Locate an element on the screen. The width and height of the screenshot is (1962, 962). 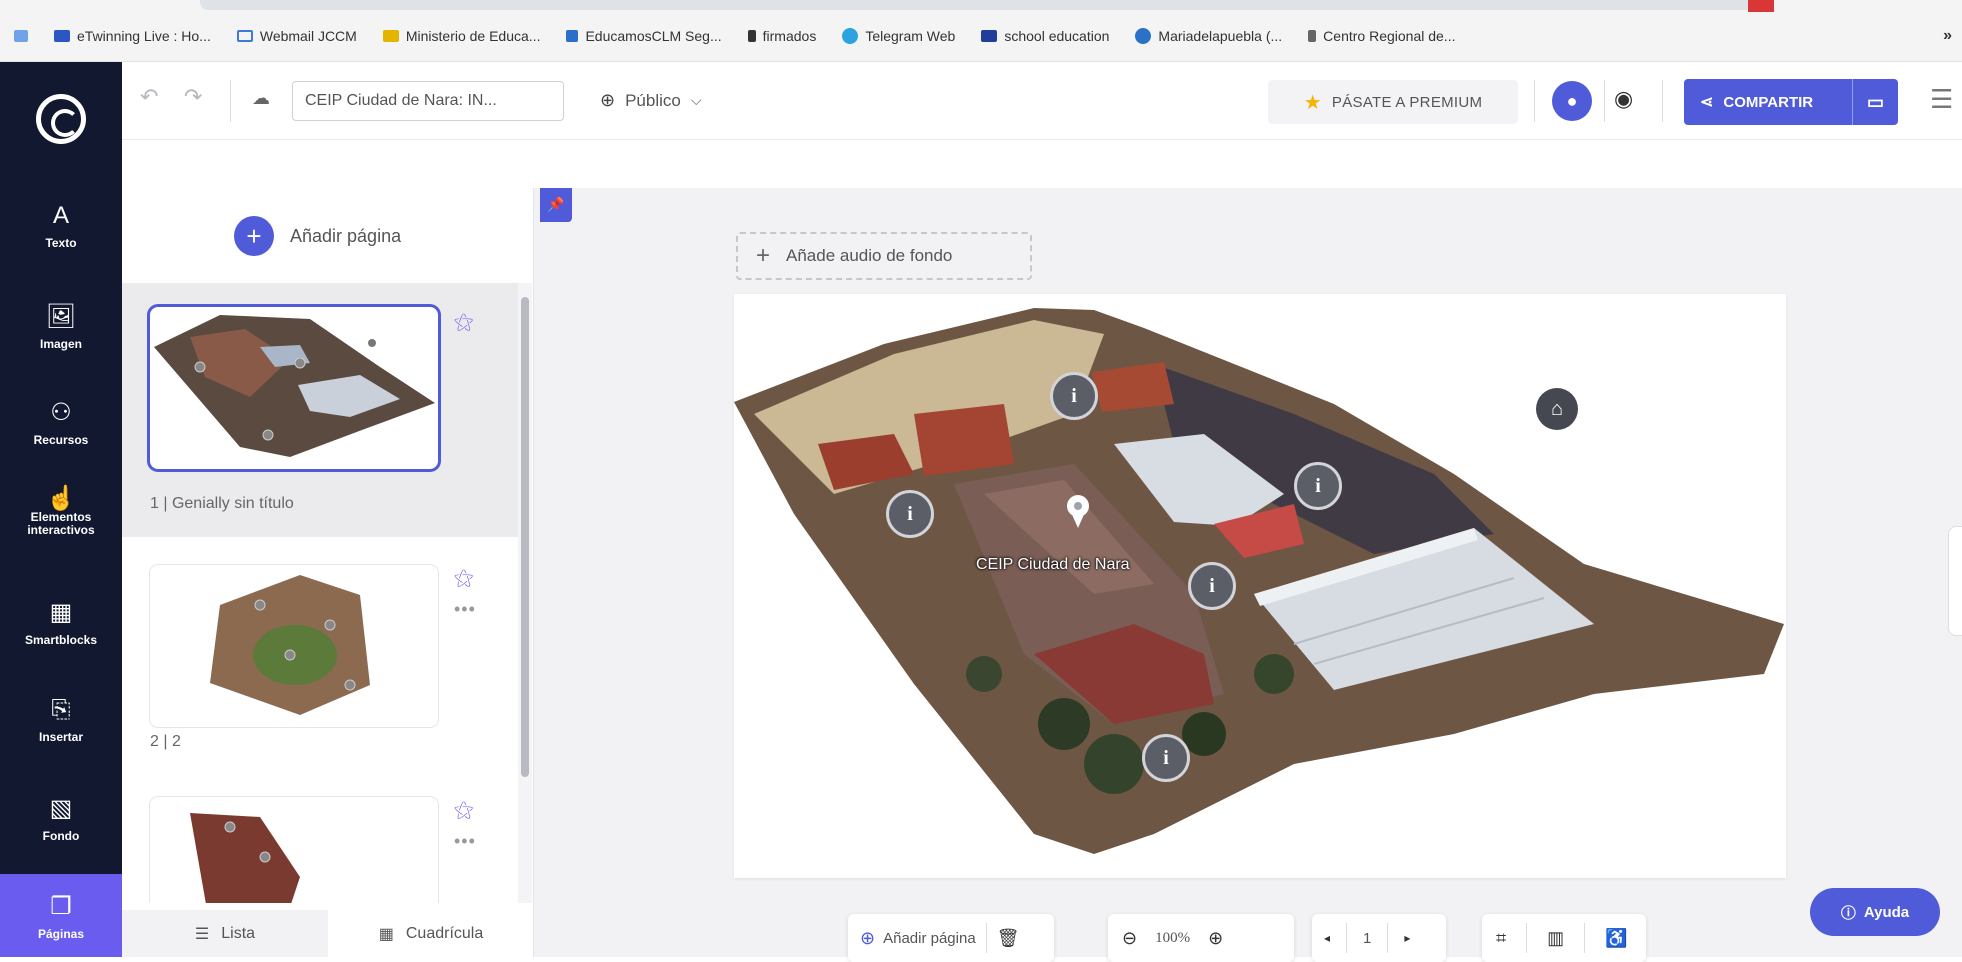
grid-guides-icon: ⌗ is located at coordinates (1501, 938).